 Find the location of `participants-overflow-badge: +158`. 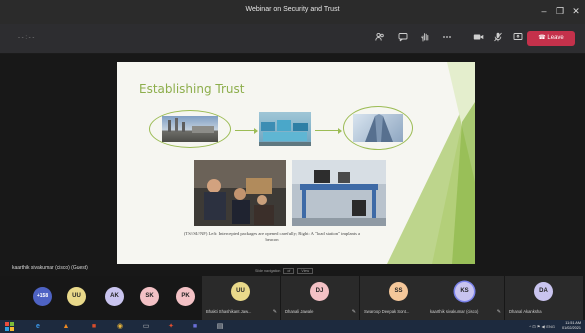

participants-overflow-badge: +158 is located at coordinates (42, 296).